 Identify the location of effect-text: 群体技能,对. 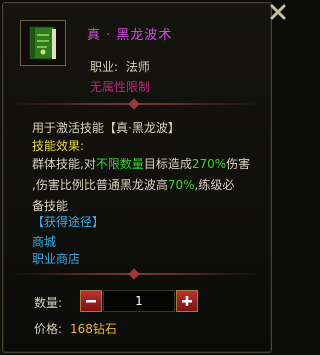
(64, 164).